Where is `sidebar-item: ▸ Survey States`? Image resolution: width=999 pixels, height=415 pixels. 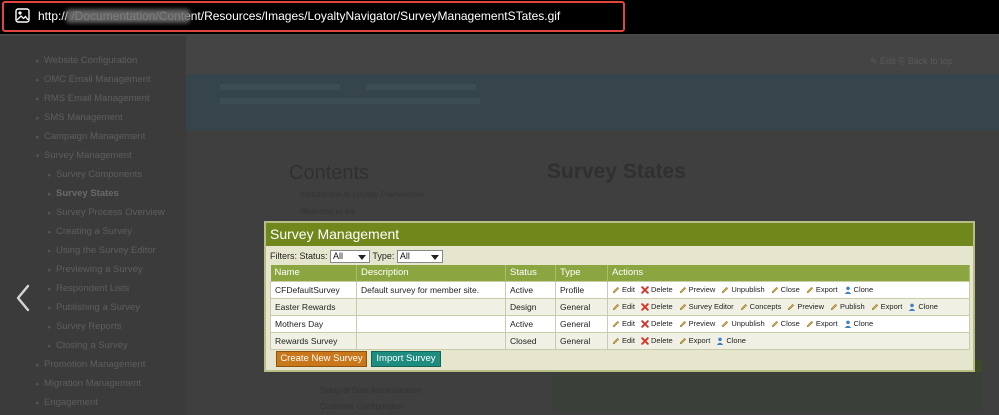 sidebar-item: ▸ Survey States is located at coordinates (83, 193).